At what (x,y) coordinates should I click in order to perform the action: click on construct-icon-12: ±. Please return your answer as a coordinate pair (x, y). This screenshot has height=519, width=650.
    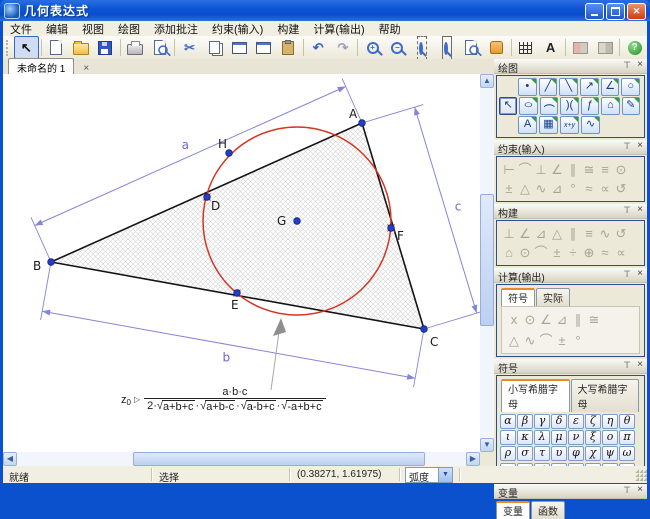
    Looking at the image, I should click on (557, 252).